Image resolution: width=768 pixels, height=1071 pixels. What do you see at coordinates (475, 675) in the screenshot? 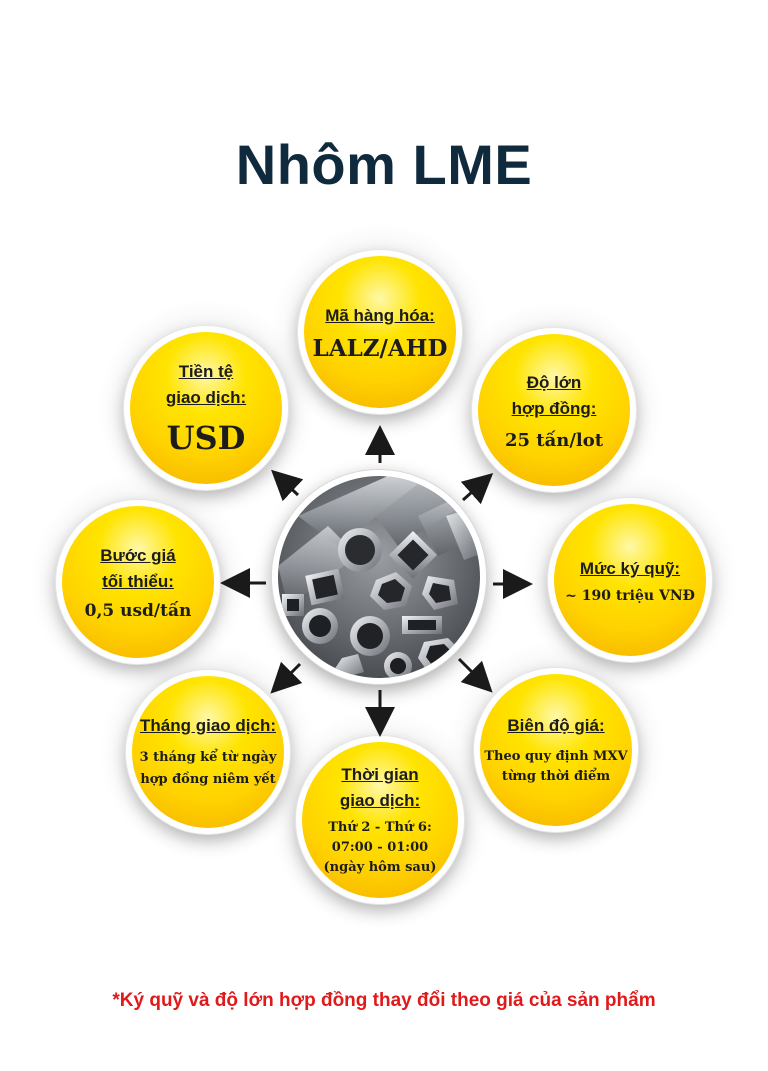
I see `arrow-down-right` at bounding box center [475, 675].